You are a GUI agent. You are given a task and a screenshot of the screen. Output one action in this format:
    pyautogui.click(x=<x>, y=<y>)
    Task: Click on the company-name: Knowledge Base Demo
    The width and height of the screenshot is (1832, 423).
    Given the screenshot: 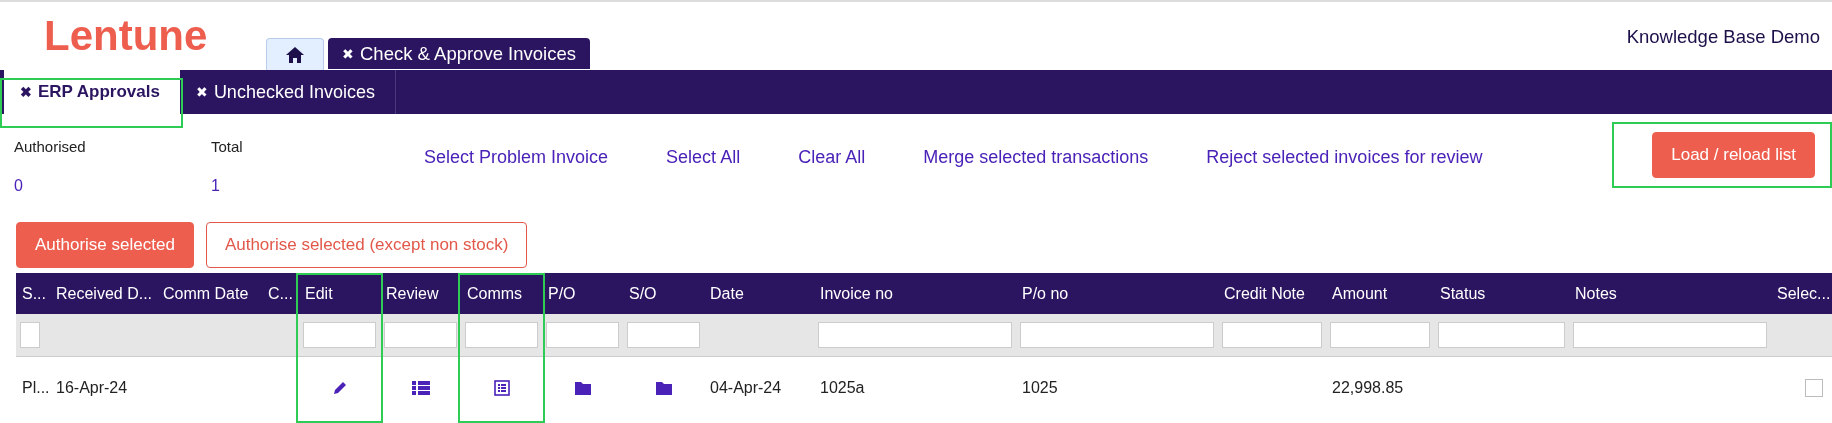 What is the action you would take?
    pyautogui.click(x=1723, y=37)
    